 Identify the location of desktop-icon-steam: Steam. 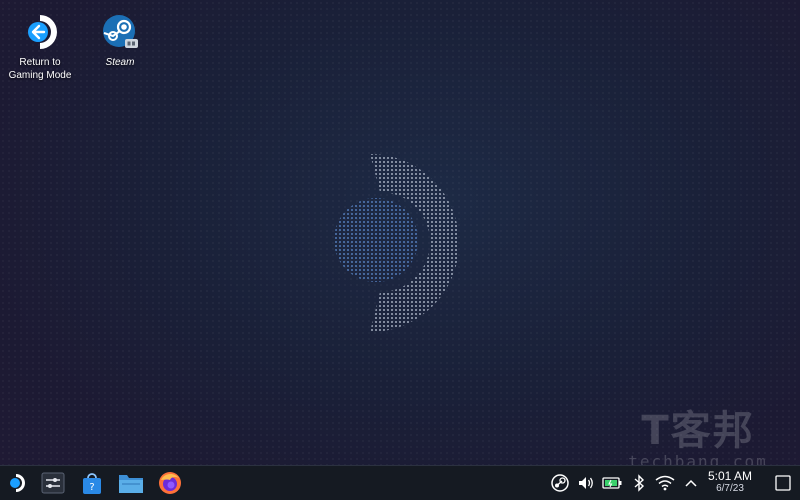
(120, 37).